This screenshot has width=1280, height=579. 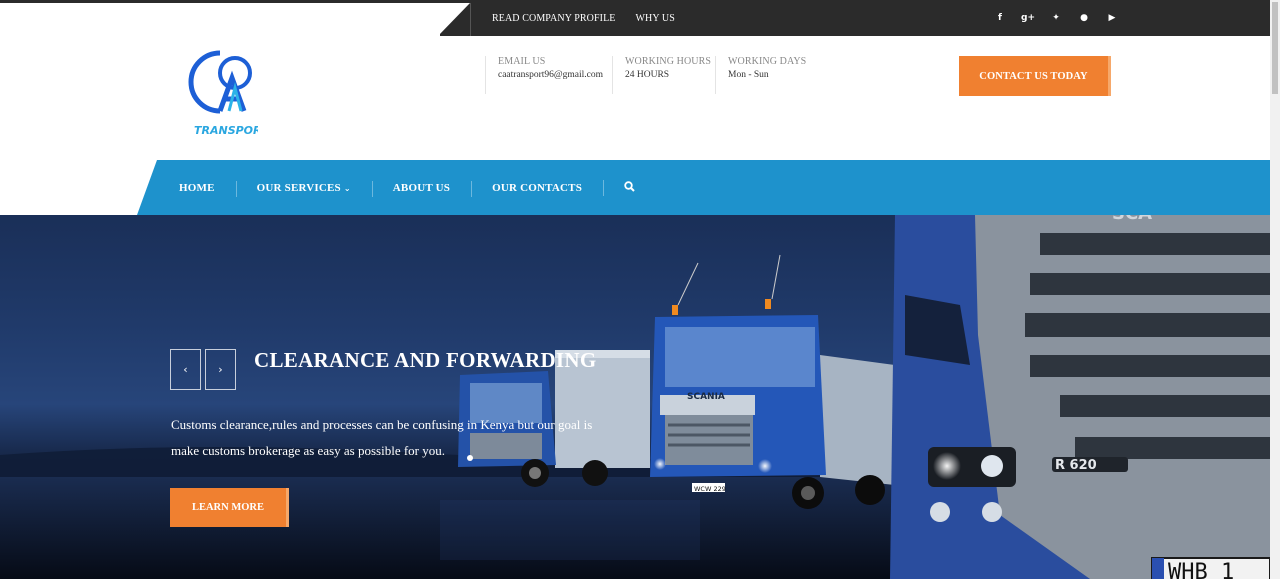 I want to click on top-bar-white-area, so click(x=220, y=19).